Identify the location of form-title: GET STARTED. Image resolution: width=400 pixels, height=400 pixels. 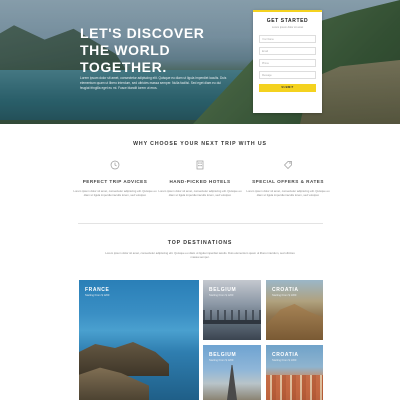
(287, 21).